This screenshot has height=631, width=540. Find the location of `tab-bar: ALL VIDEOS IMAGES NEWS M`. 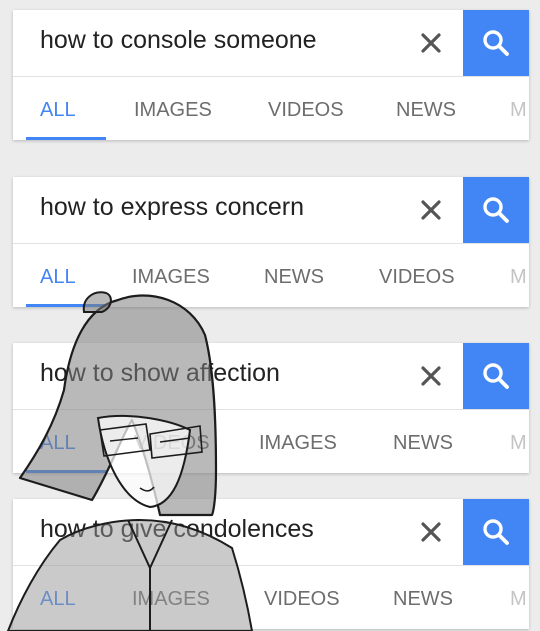

tab-bar: ALL VIDEOS IMAGES NEWS M is located at coordinates (271, 441).